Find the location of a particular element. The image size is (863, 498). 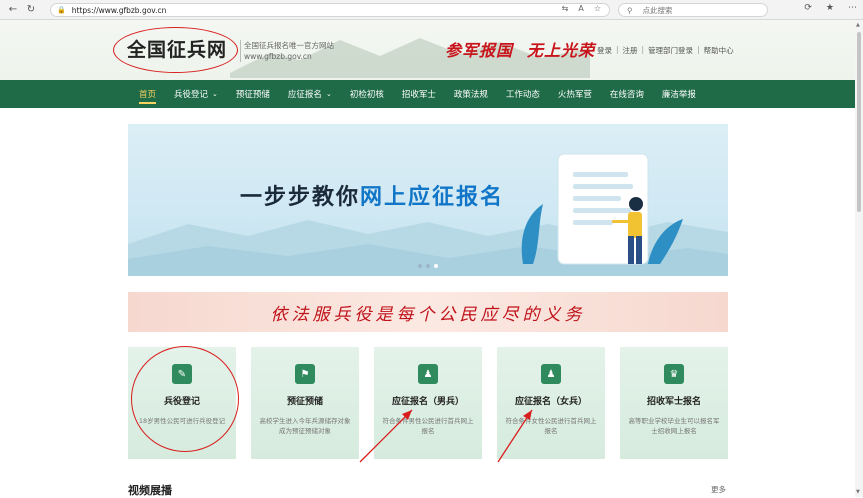

register-link: 注册 is located at coordinates (630, 50).